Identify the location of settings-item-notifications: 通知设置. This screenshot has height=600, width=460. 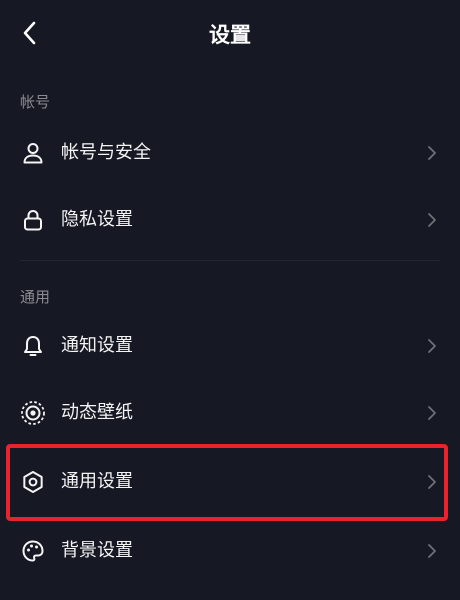
(230, 346).